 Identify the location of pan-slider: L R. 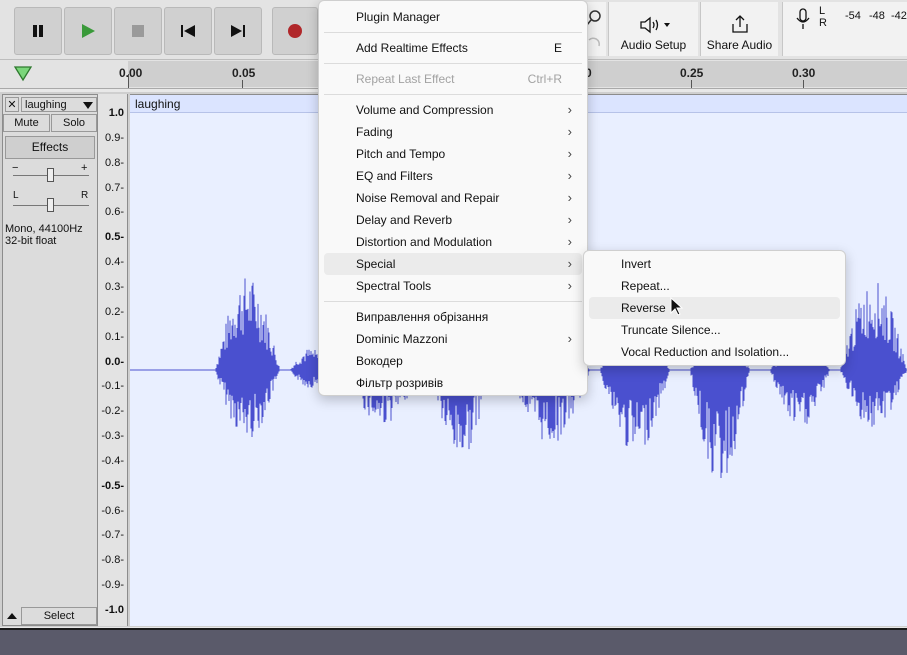
(50, 201).